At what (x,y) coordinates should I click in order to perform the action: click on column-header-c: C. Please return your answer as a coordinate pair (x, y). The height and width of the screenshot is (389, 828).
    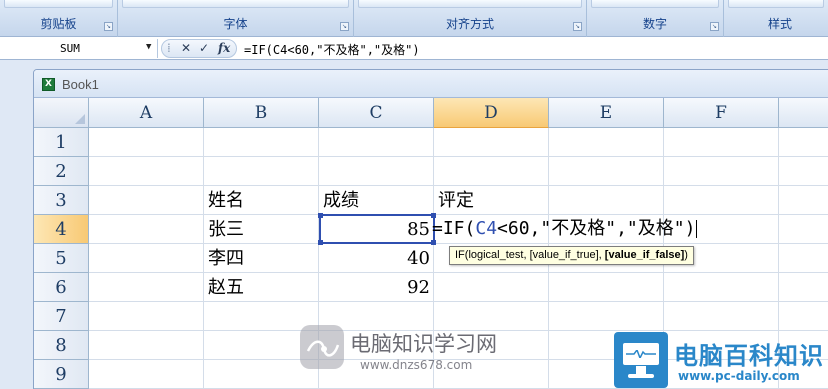
    Looking at the image, I should click on (376, 113).